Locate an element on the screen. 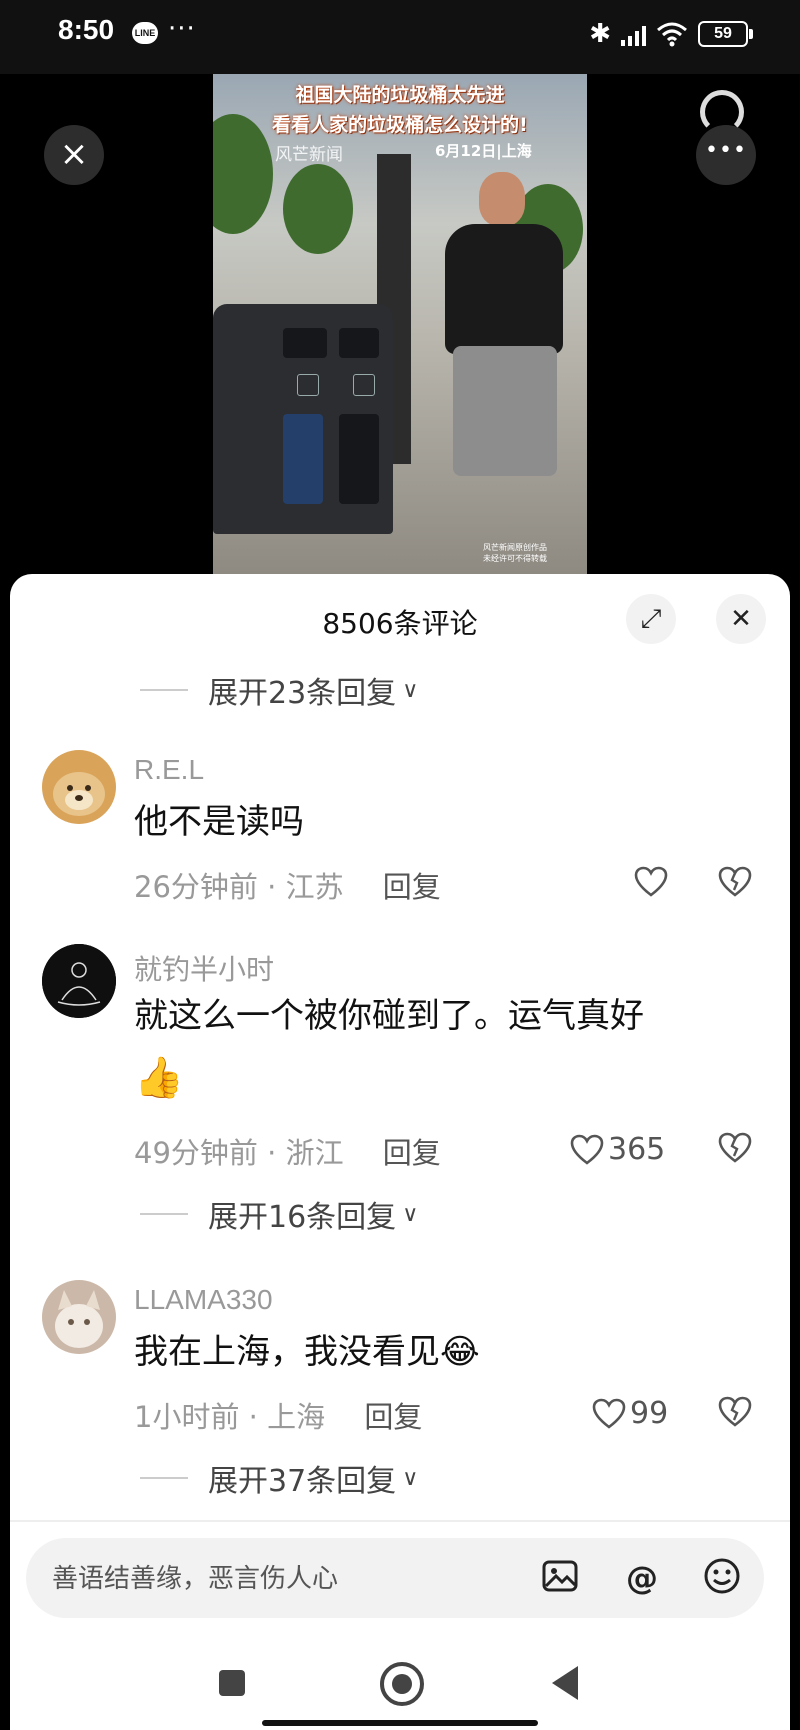  close-icon: ✕ is located at coordinates (741, 619).